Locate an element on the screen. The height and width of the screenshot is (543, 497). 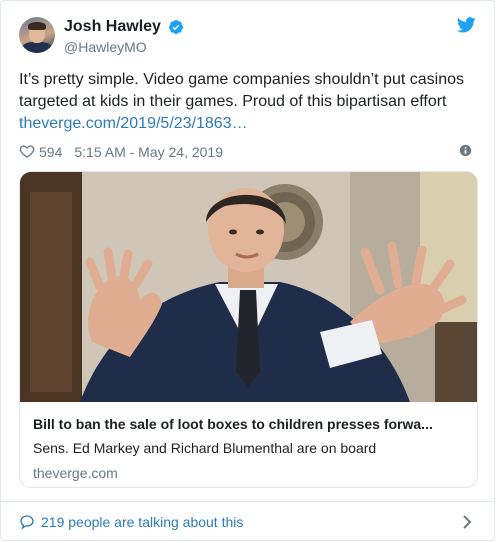
heart-icon is located at coordinates (27, 151).